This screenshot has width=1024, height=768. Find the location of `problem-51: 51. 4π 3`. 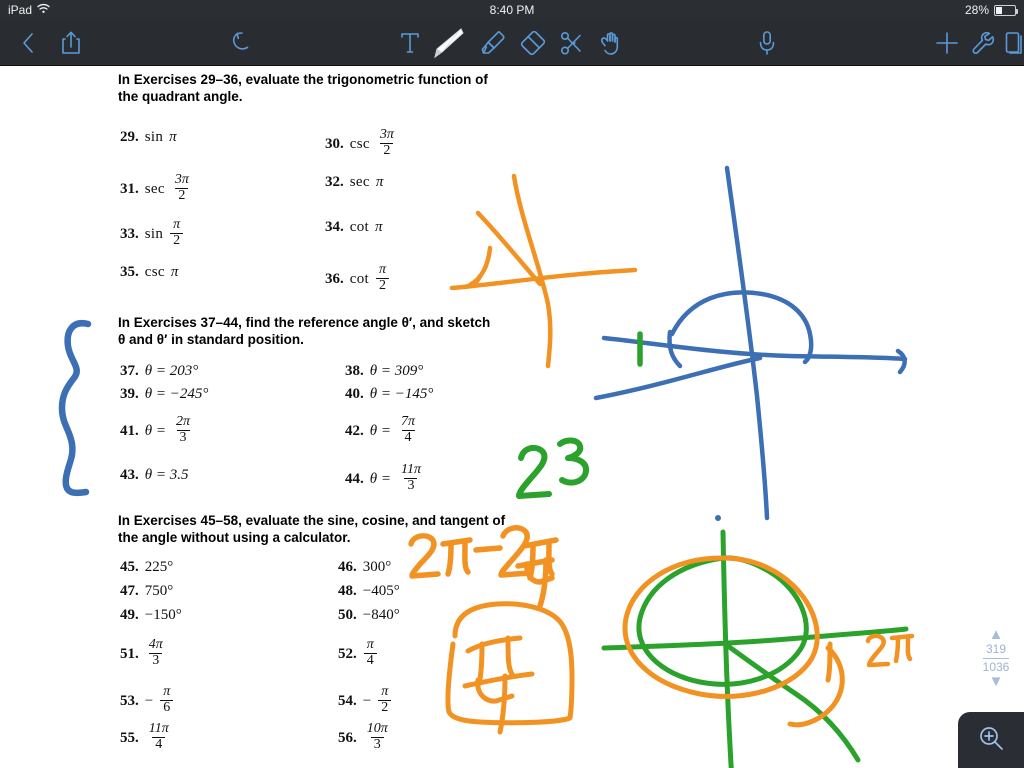

problem-51: 51. 4π 3 is located at coordinates (143, 653).